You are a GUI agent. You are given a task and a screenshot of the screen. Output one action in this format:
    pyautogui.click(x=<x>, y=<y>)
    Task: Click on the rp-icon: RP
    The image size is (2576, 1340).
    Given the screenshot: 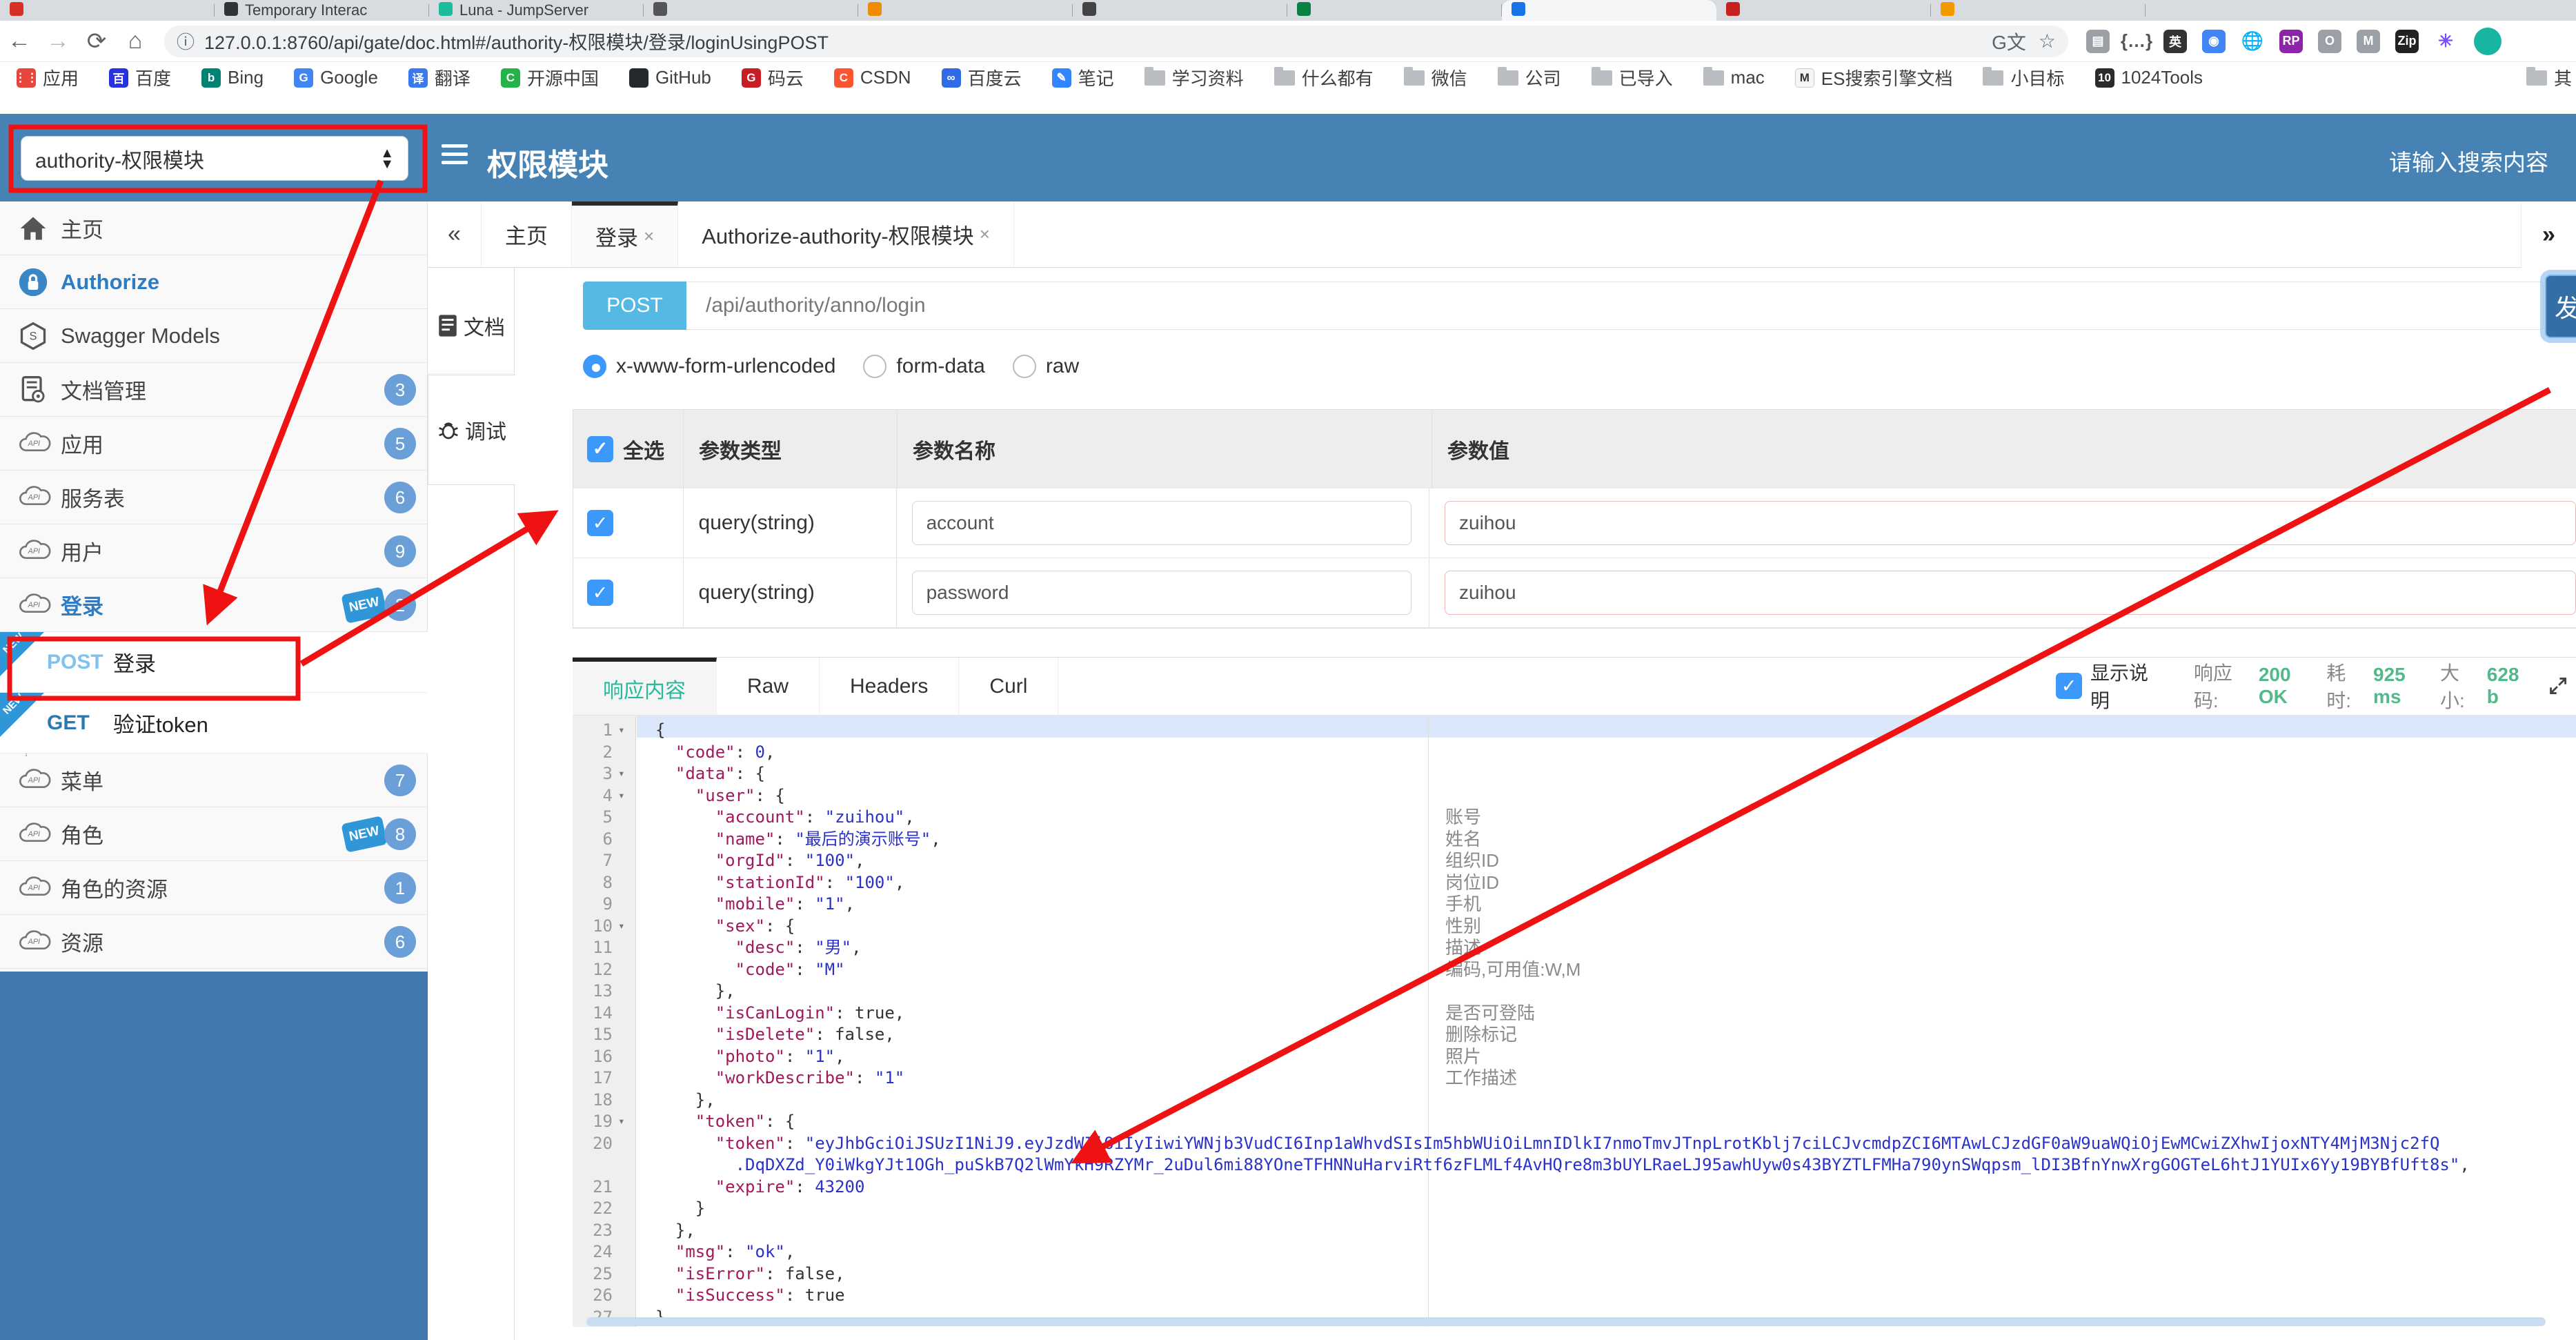 What is the action you would take?
    pyautogui.click(x=2291, y=41)
    